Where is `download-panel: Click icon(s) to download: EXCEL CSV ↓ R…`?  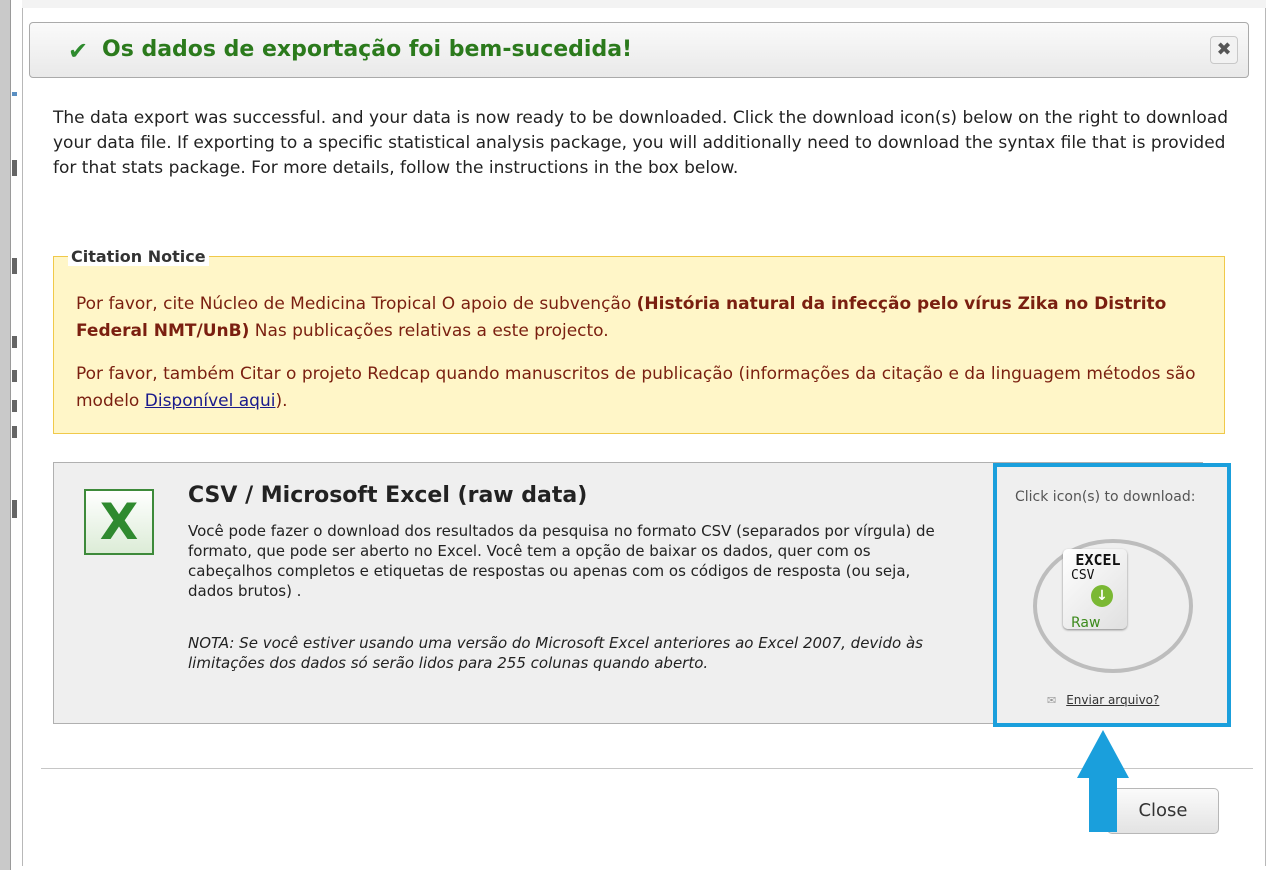
download-panel: Click icon(s) to download: EXCEL CSV ↓ R… is located at coordinates (1112, 595).